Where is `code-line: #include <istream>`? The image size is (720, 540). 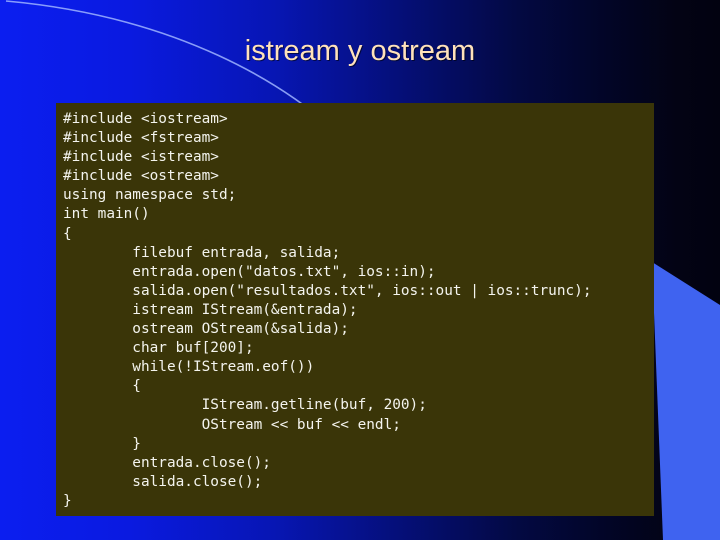 code-line: #include <istream> is located at coordinates (141, 157).